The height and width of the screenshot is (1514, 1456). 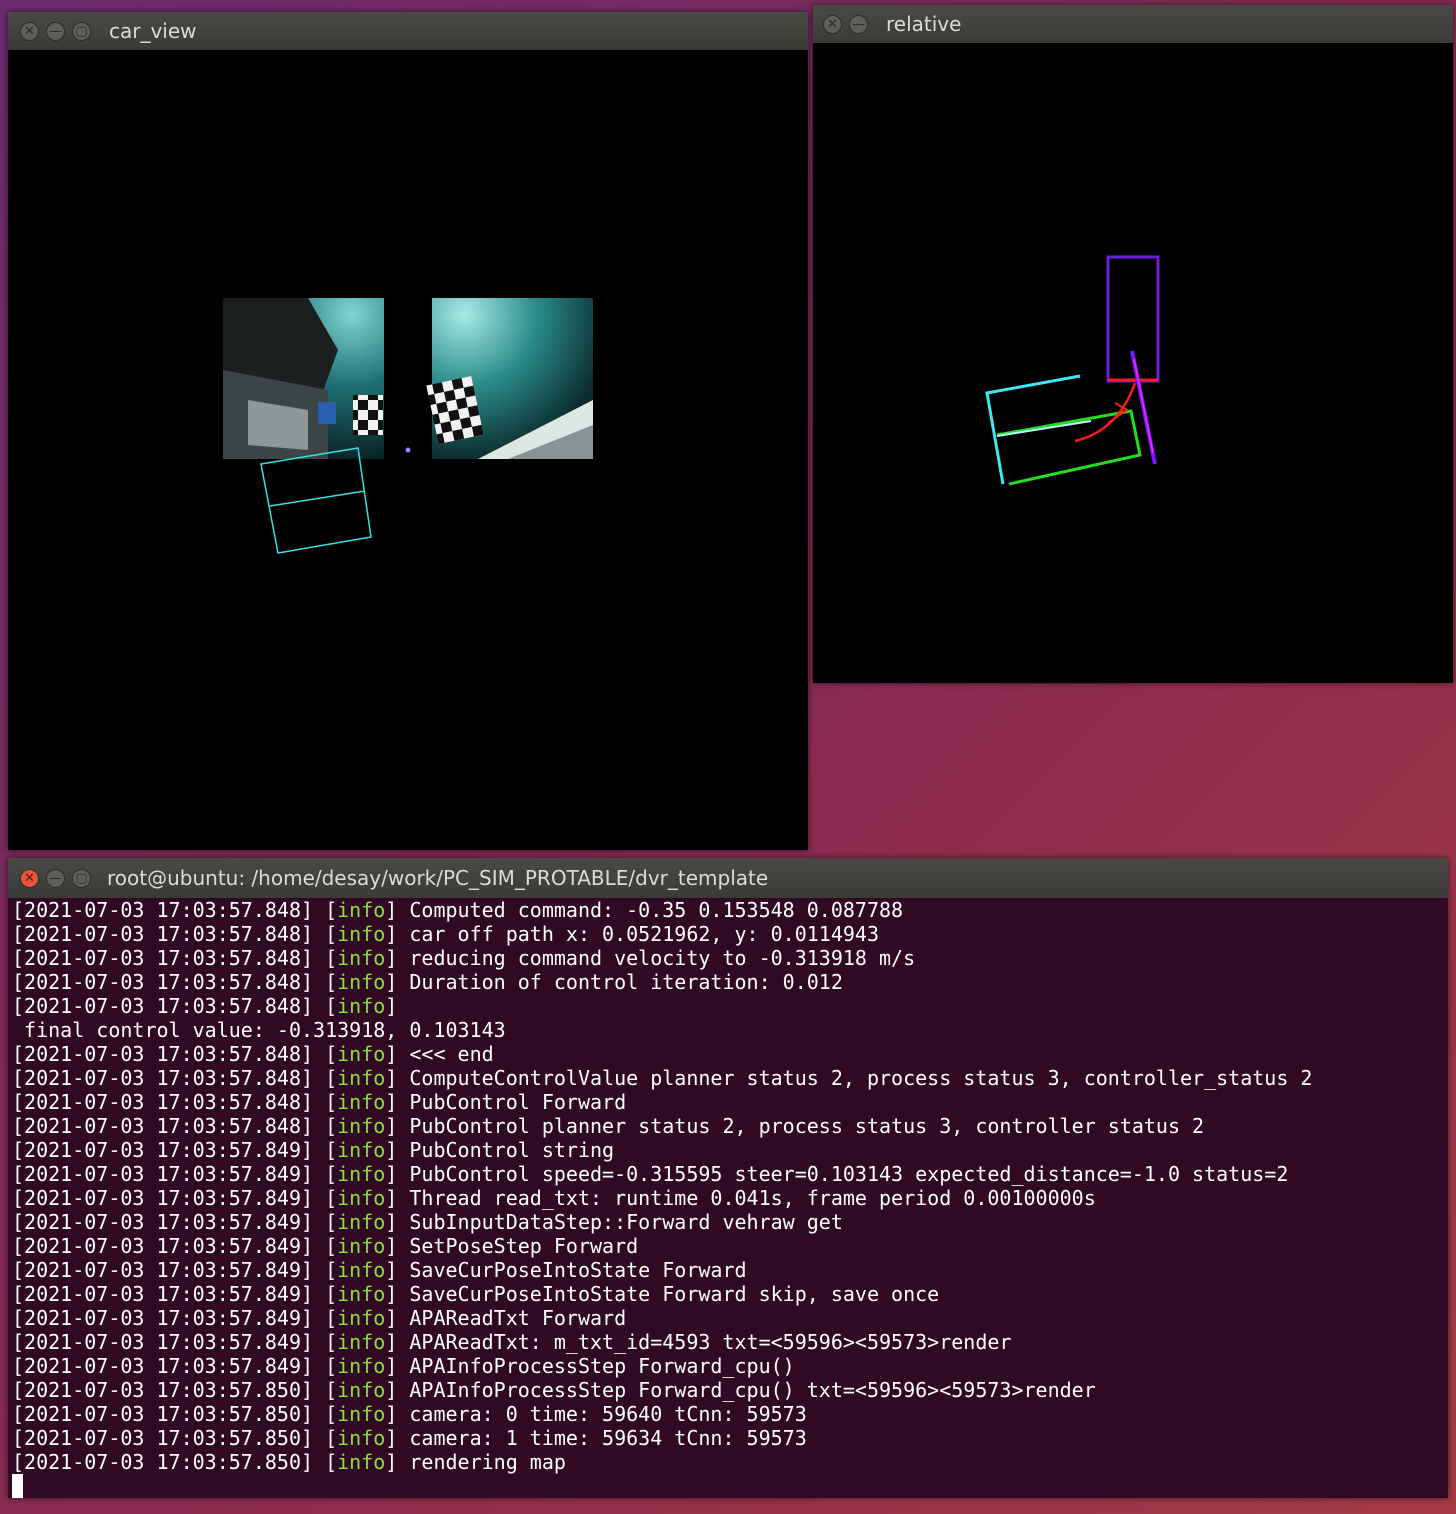 What do you see at coordinates (608, 1414) in the screenshot?
I see `log-message: camera: 0 time: 59640 tCnn: 59573` at bounding box center [608, 1414].